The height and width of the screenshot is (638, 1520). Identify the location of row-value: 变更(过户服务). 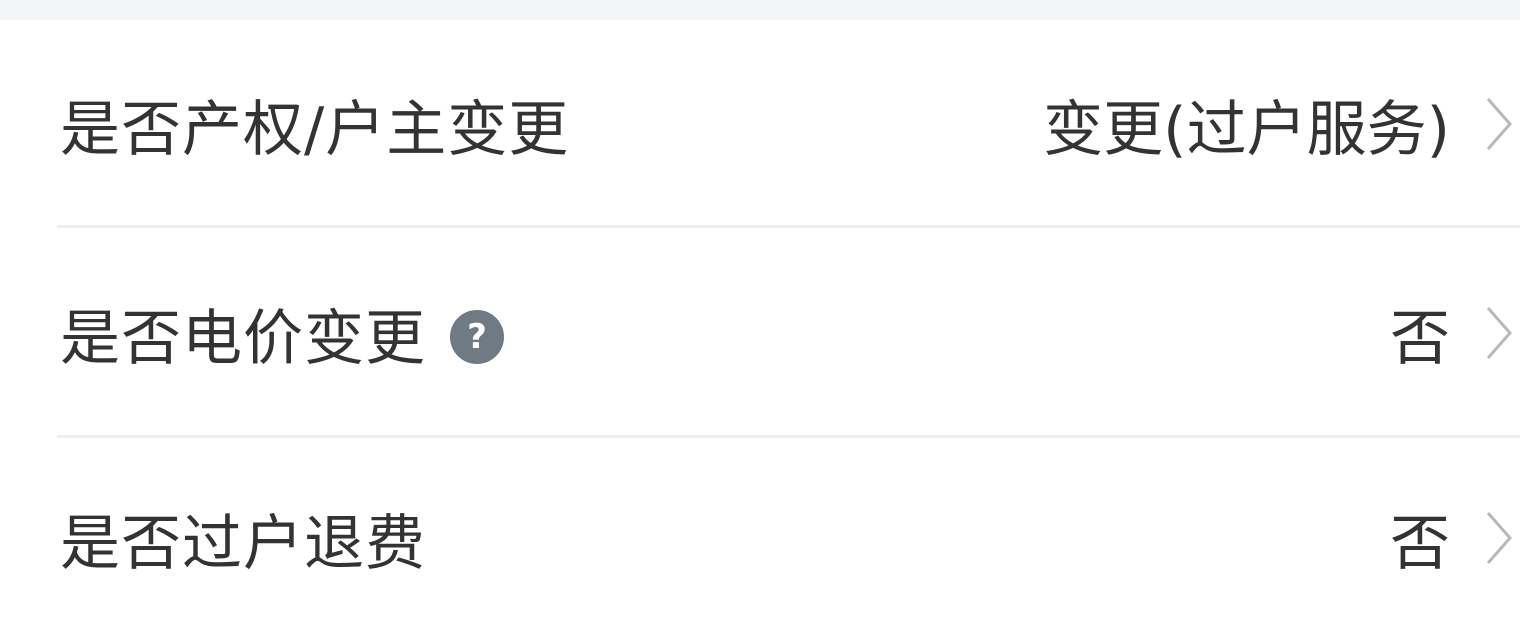
(1246, 129).